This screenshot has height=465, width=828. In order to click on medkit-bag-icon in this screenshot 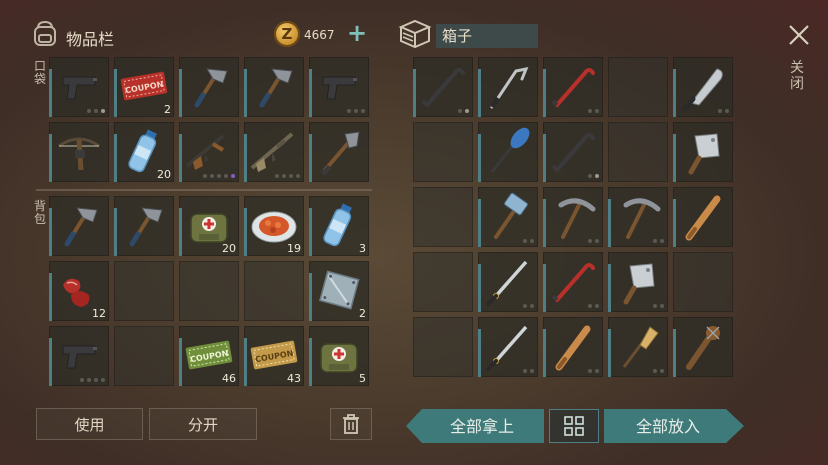, I will do `click(339, 358)`.